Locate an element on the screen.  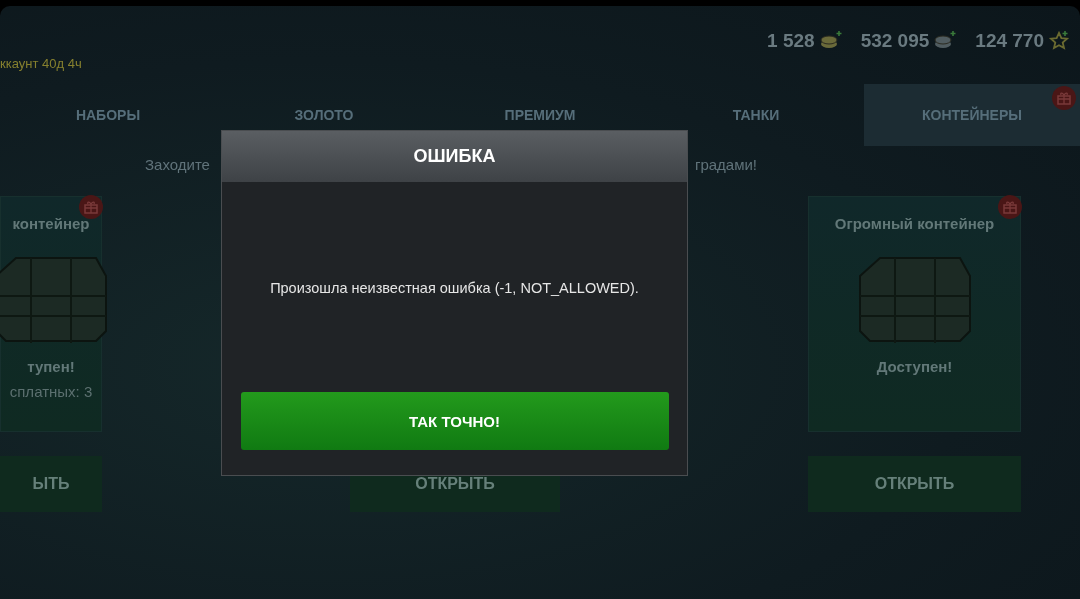
container-title: контейнер is located at coordinates (51, 223).